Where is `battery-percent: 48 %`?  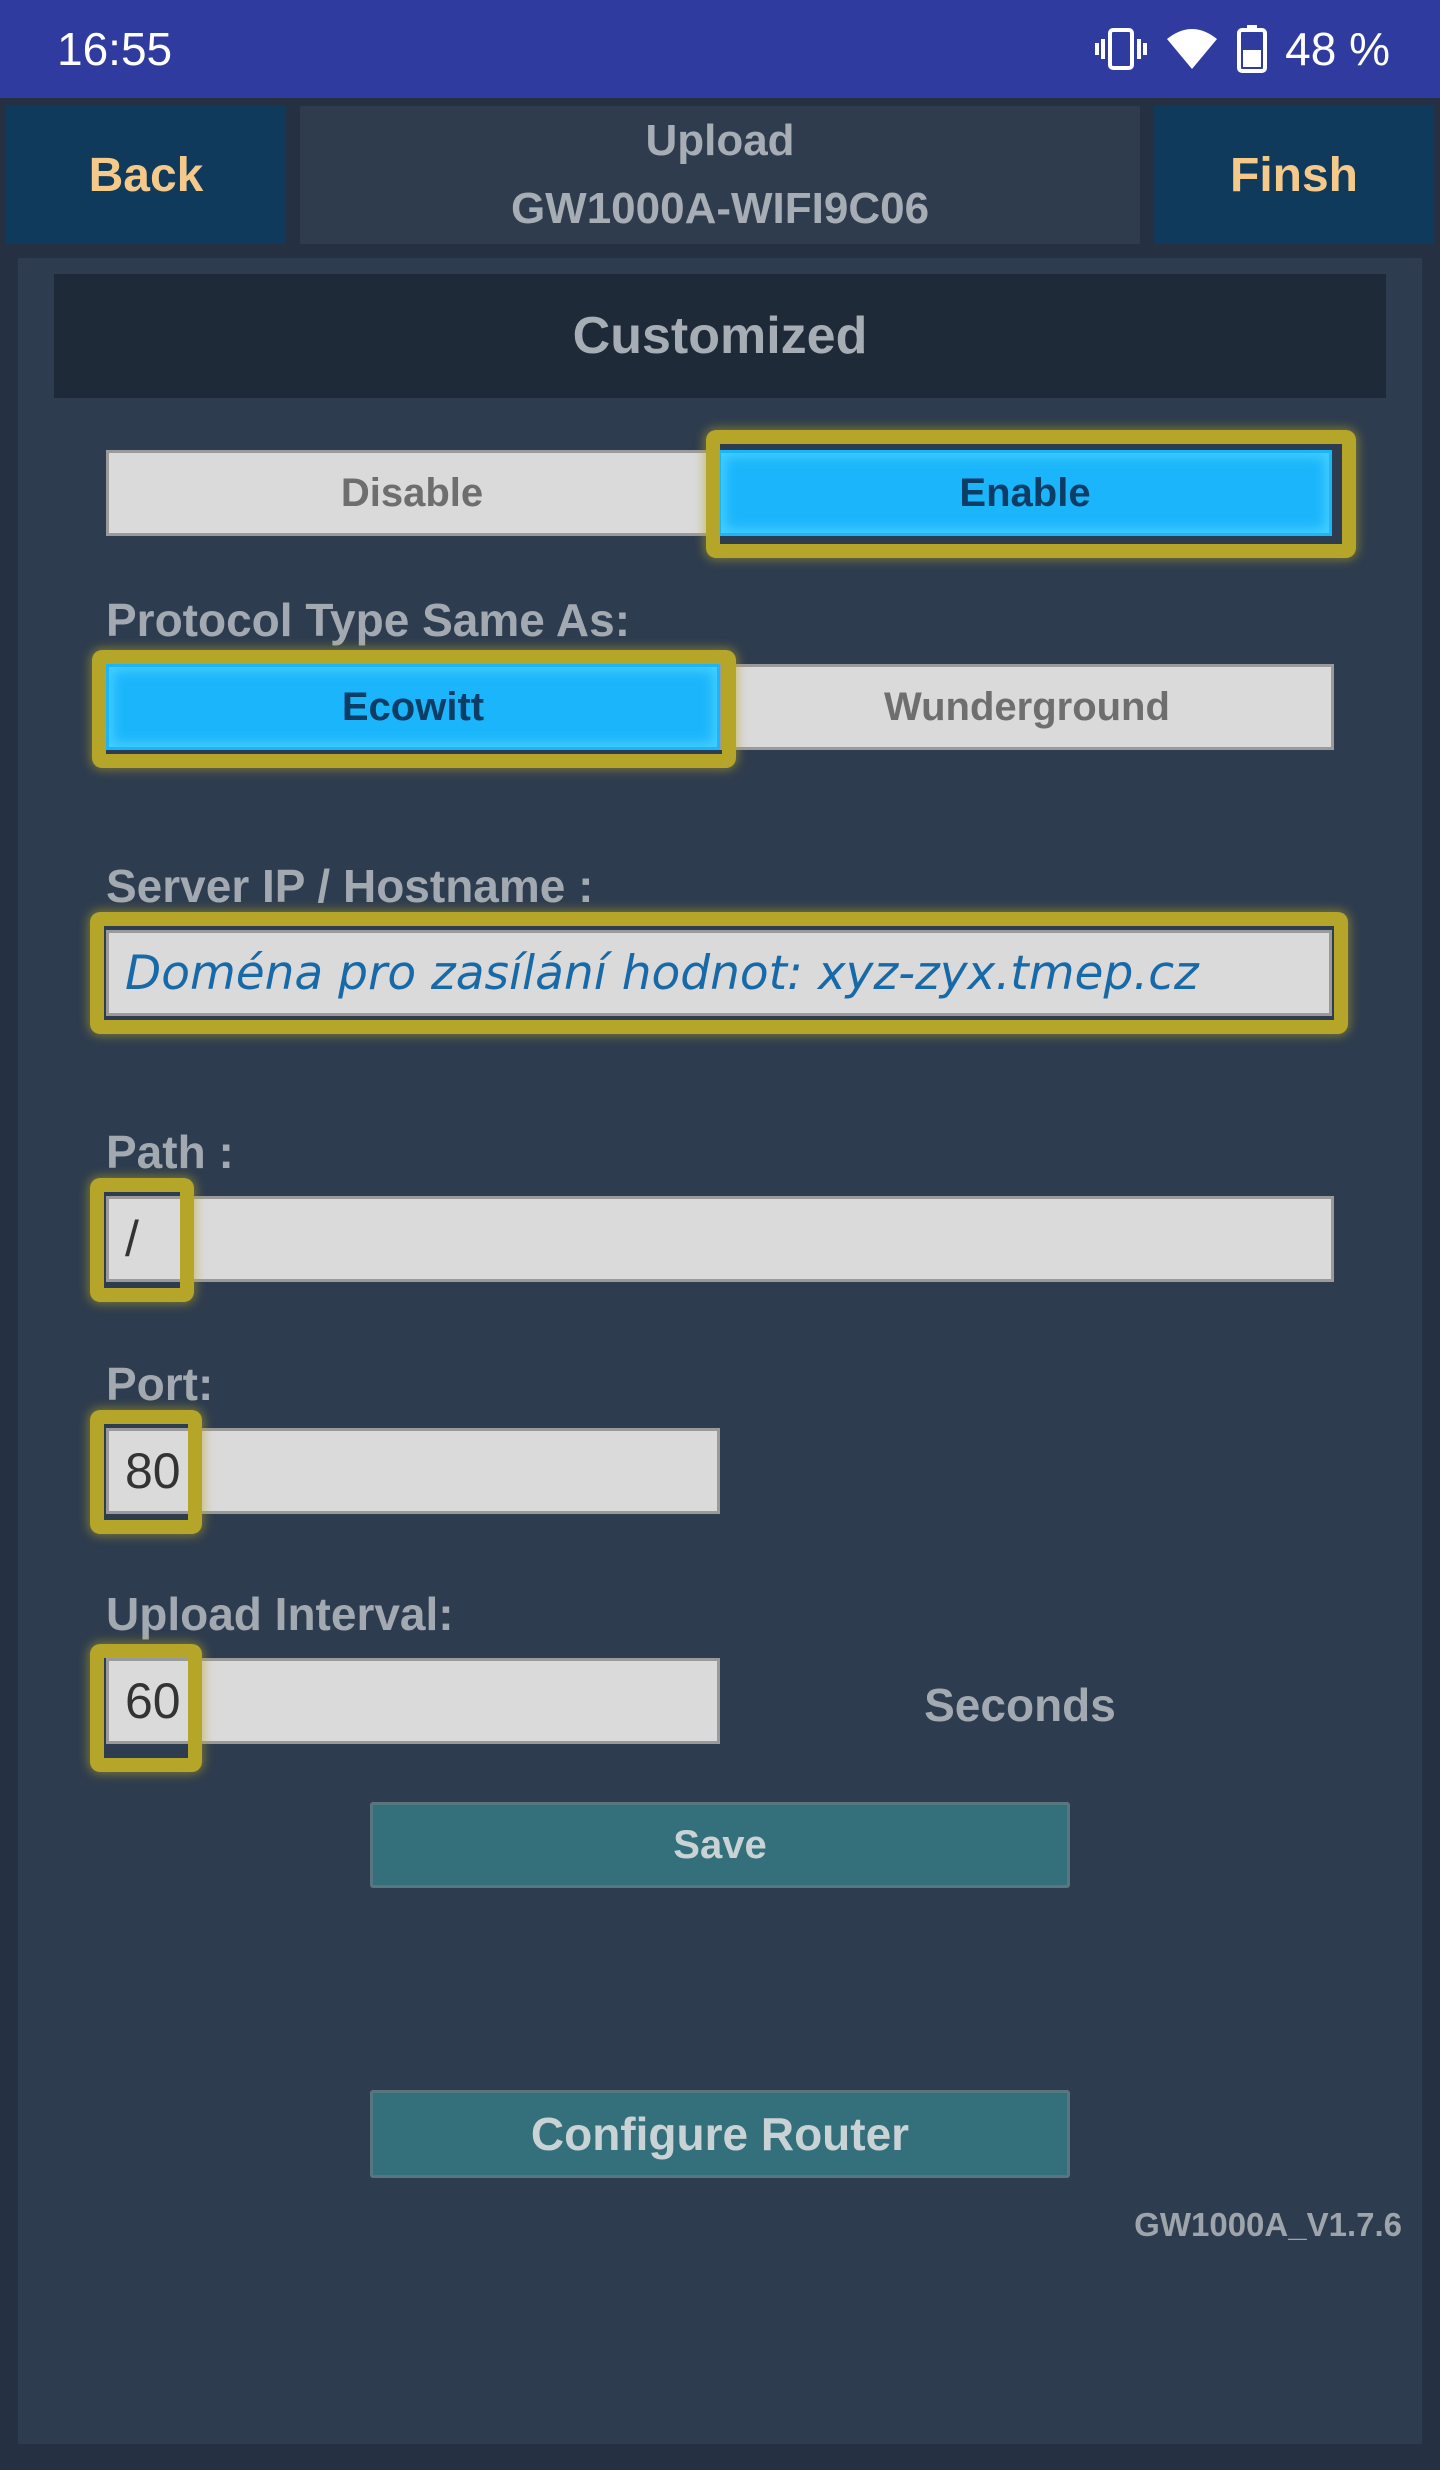
battery-percent: 48 % is located at coordinates (1337, 49).